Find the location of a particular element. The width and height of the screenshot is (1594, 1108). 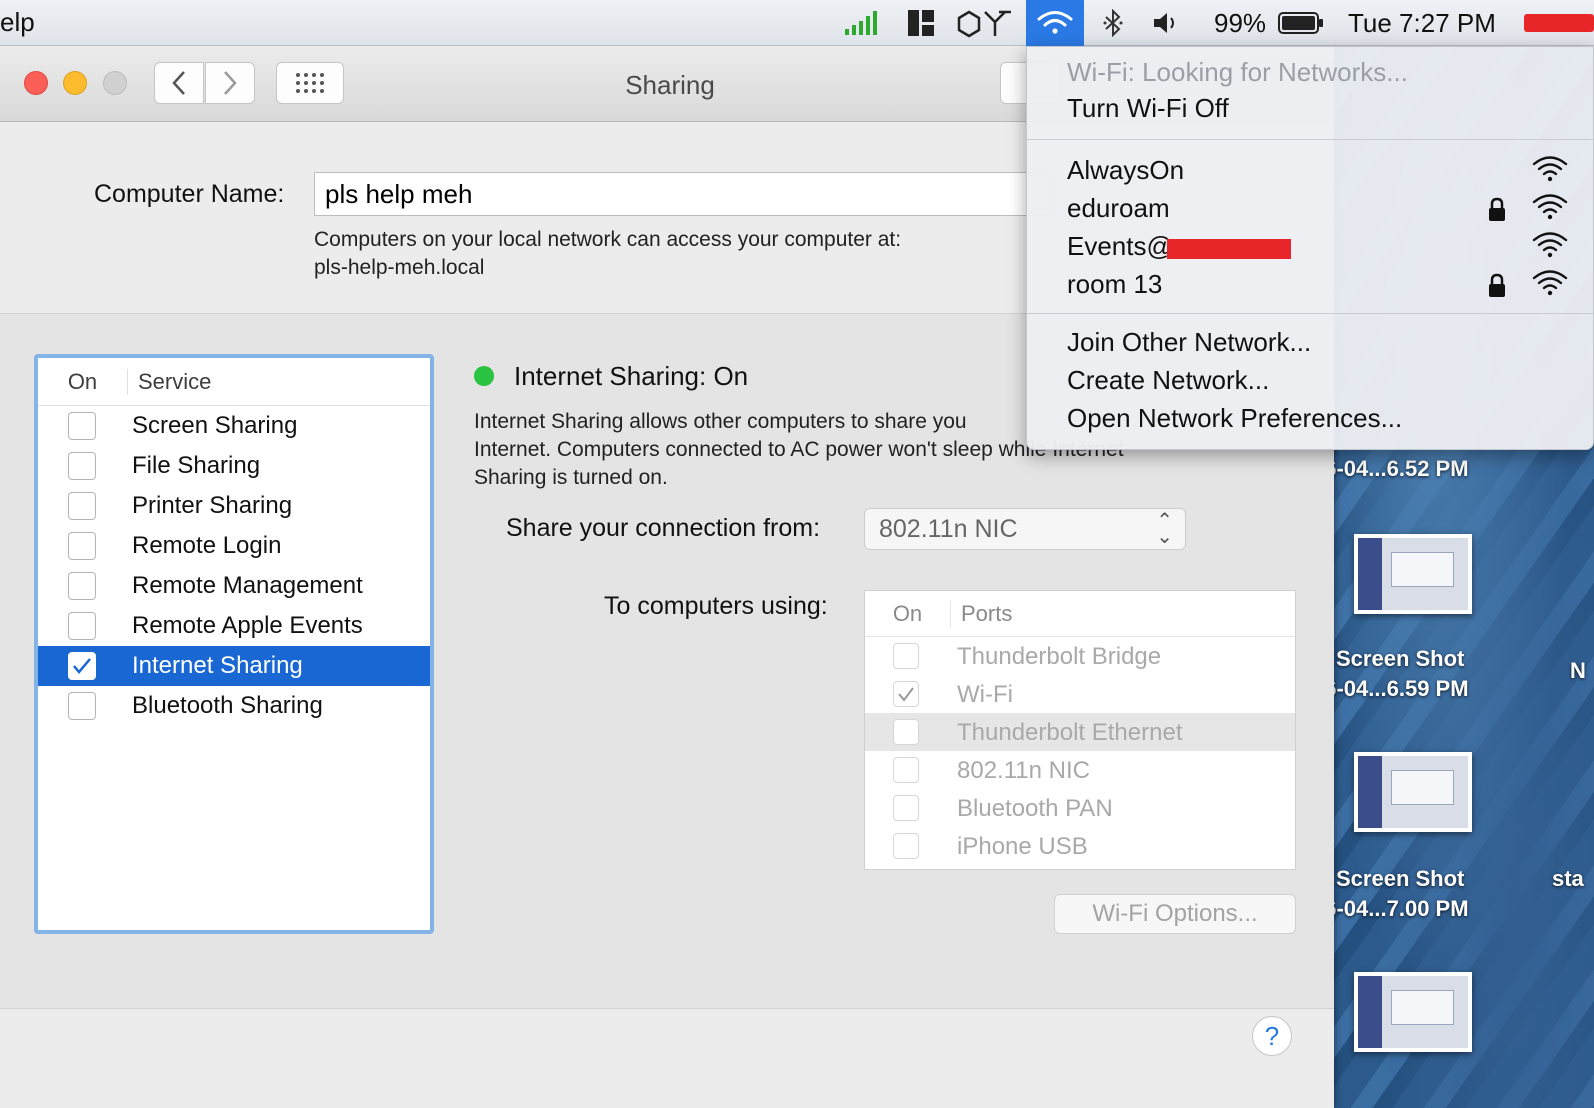

service-label: Remote Apple Events is located at coordinates (247, 625).